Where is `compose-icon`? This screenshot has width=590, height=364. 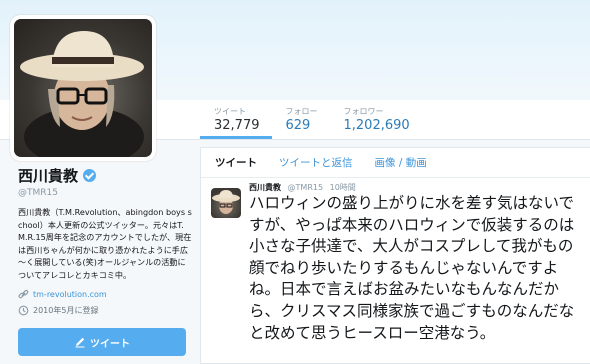 compose-icon is located at coordinates (80, 342).